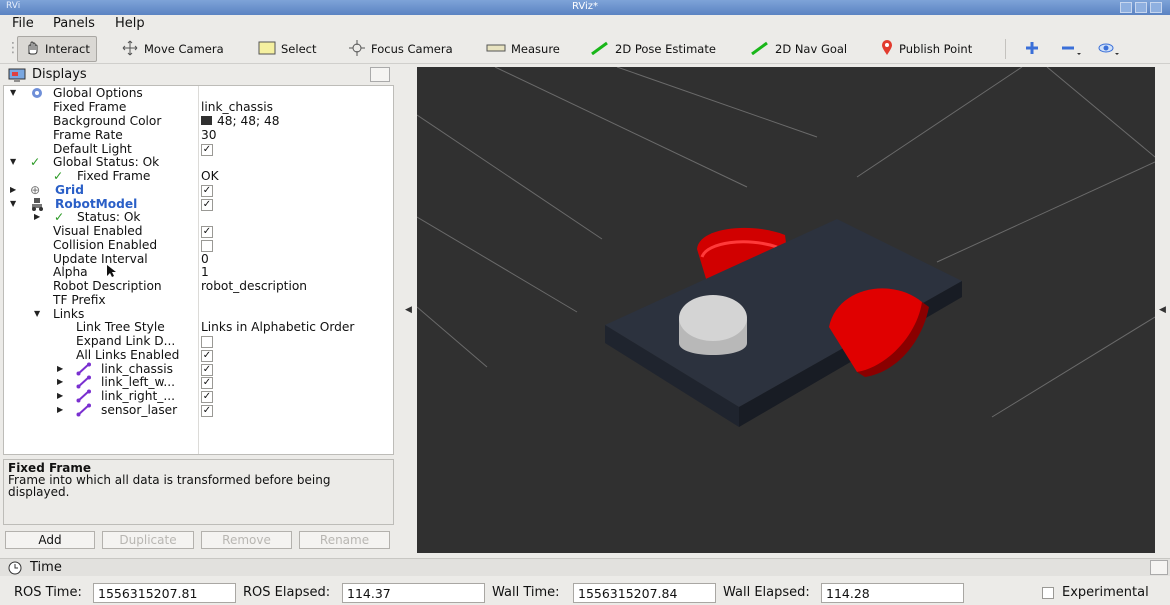  What do you see at coordinates (1159, 567) in the screenshot?
I see `time-panel-undock-button` at bounding box center [1159, 567].